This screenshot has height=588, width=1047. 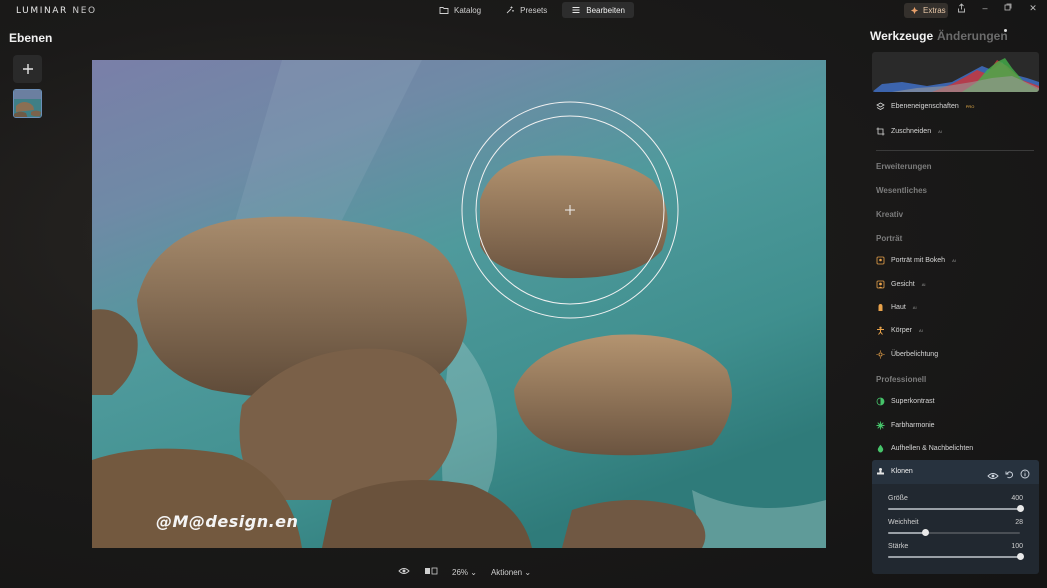 I want to click on tool-color-harmony: Farbharmonie, so click(x=905, y=425).